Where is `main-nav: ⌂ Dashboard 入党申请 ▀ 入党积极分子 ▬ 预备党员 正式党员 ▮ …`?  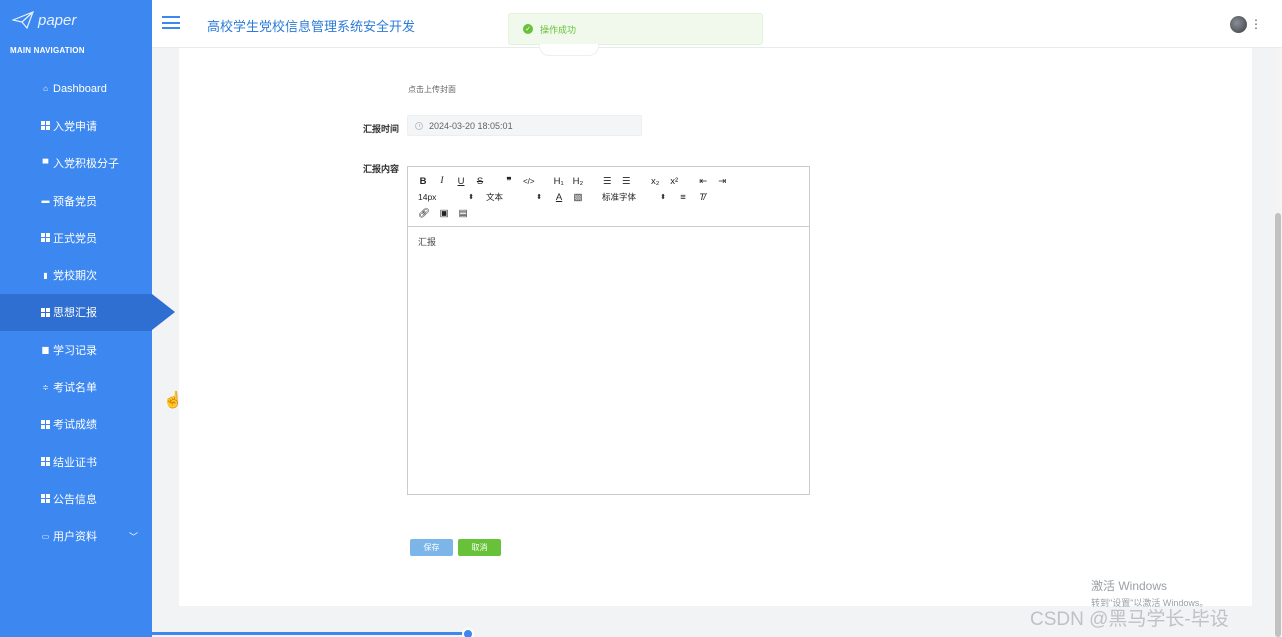 main-nav: ⌂ Dashboard 入党申请 ▀ 入党积极分子 ▬ 预备党员 正式党员 ▮ … is located at coordinates (87, 312).